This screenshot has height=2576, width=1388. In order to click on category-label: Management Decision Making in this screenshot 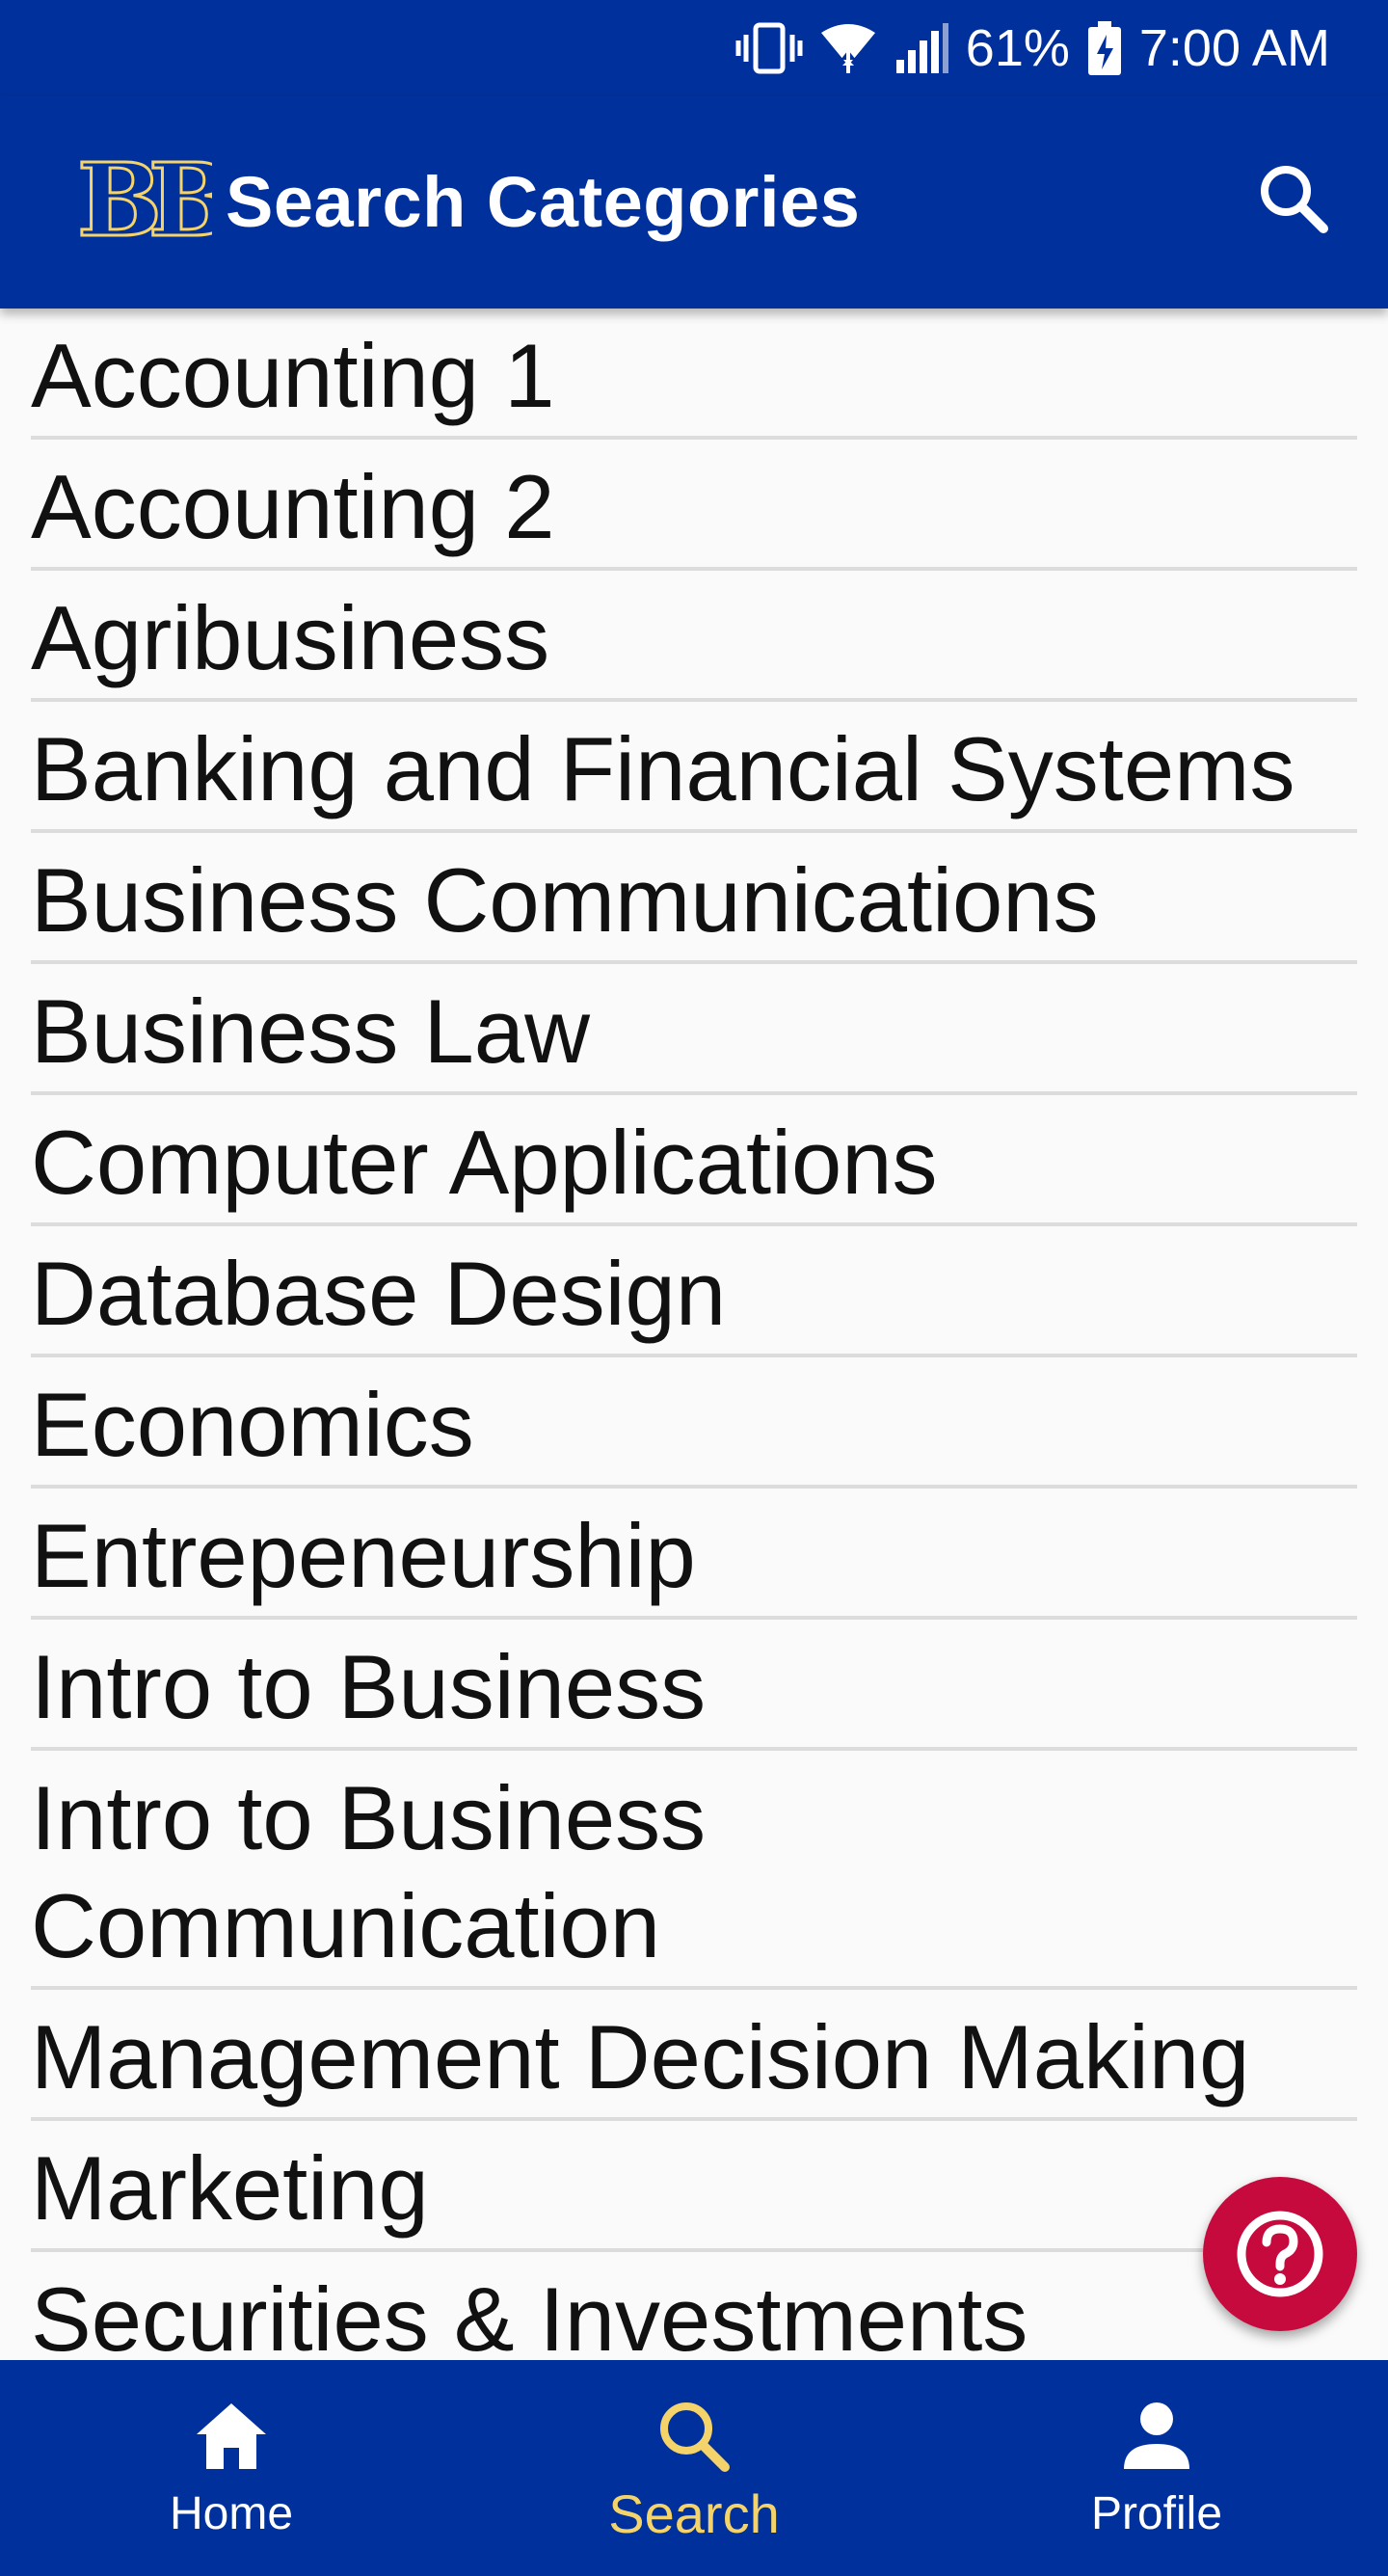, I will do `click(640, 2056)`.